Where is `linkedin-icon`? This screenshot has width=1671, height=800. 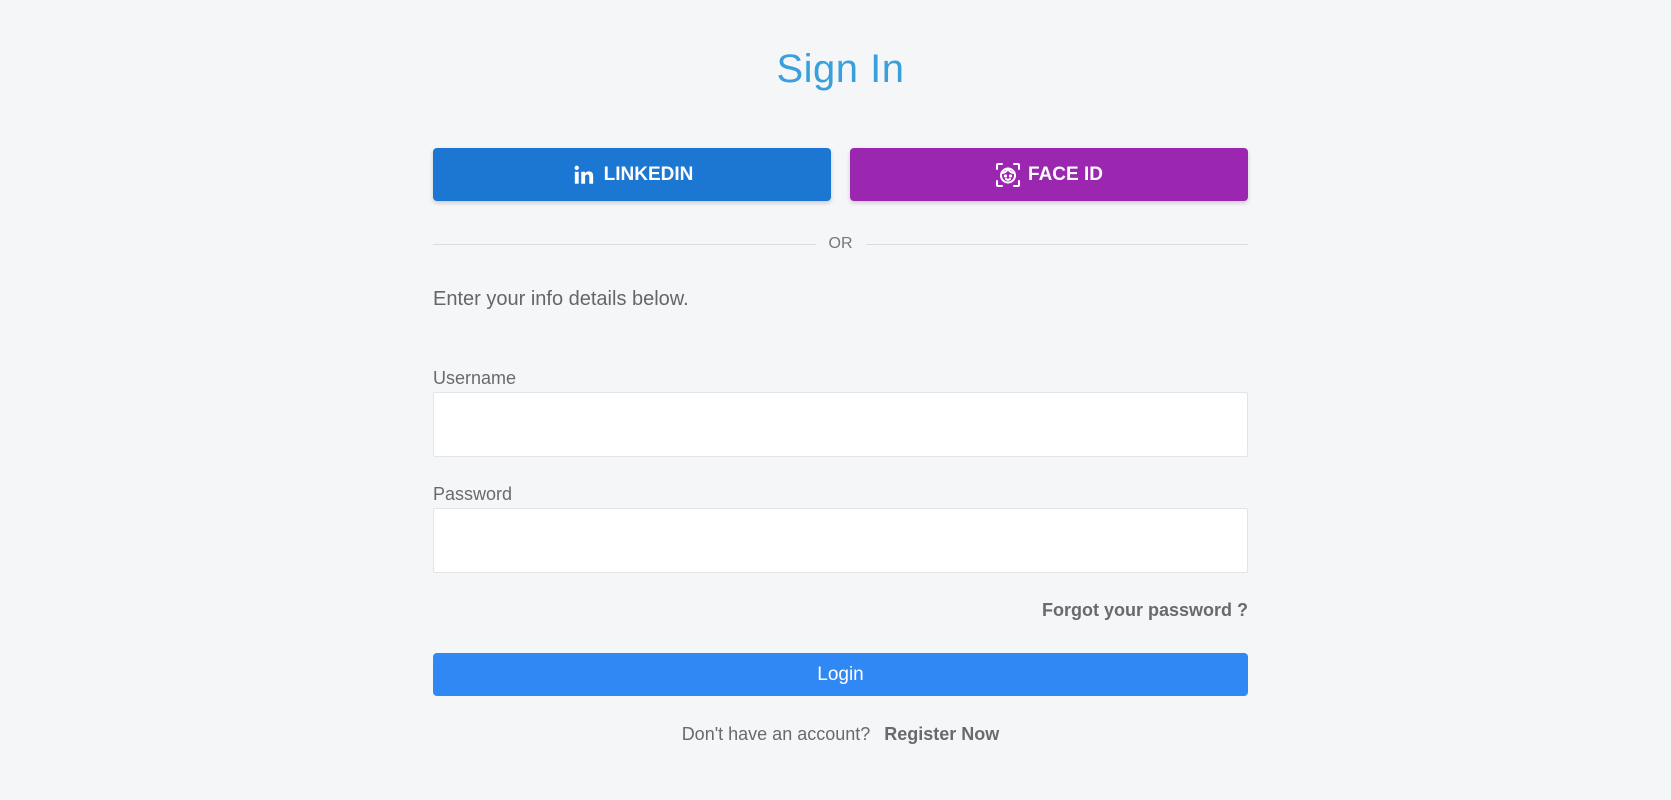
linkedin-icon is located at coordinates (584, 175).